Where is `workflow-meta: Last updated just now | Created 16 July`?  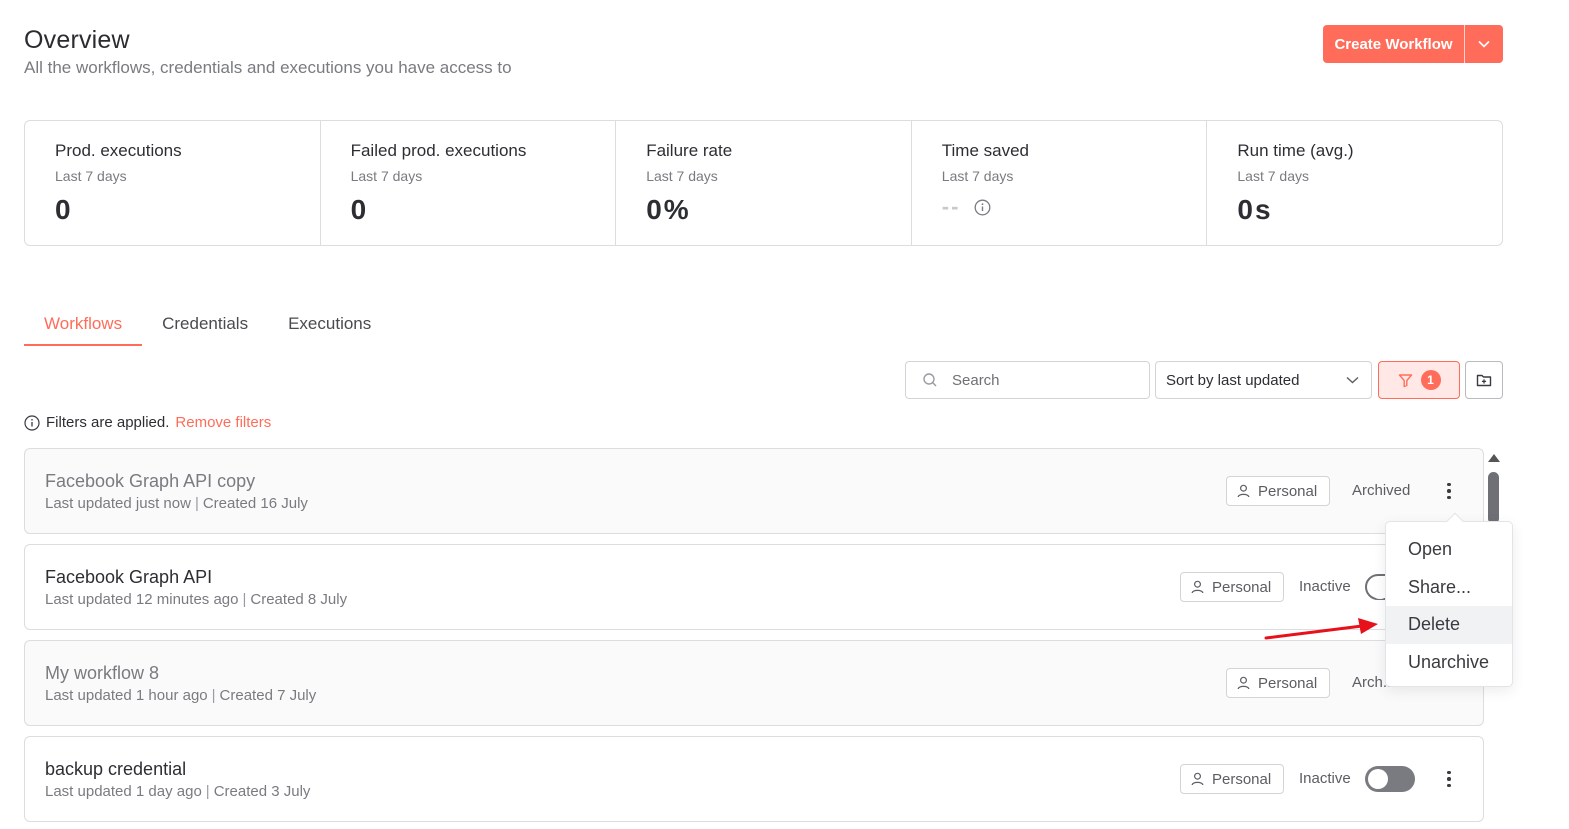 workflow-meta: Last updated just now | Created 16 July is located at coordinates (176, 503).